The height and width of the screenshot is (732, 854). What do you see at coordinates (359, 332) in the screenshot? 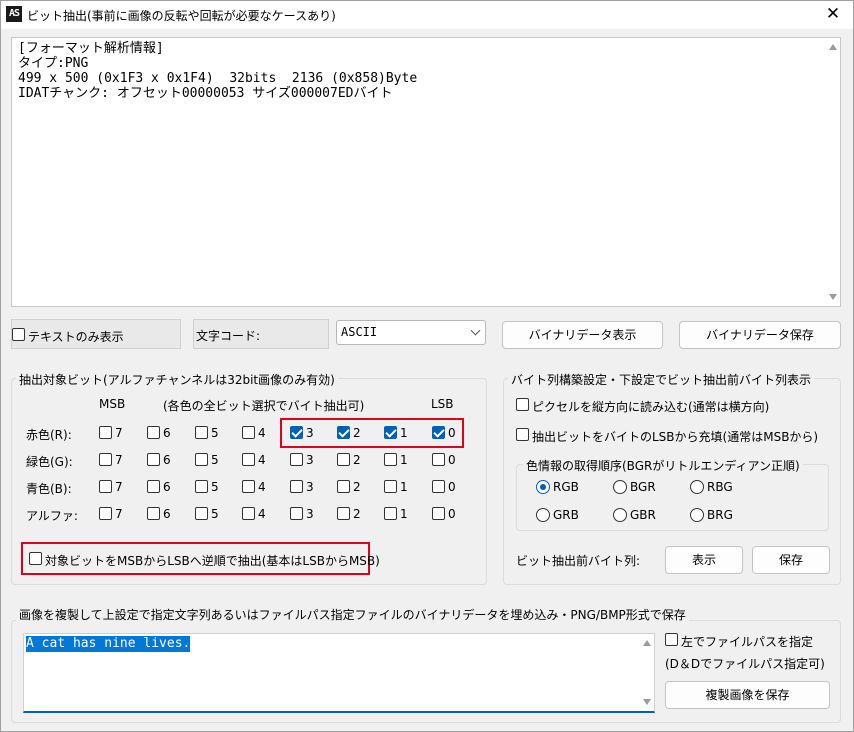
I see `char-code-value: ASCII` at bounding box center [359, 332].